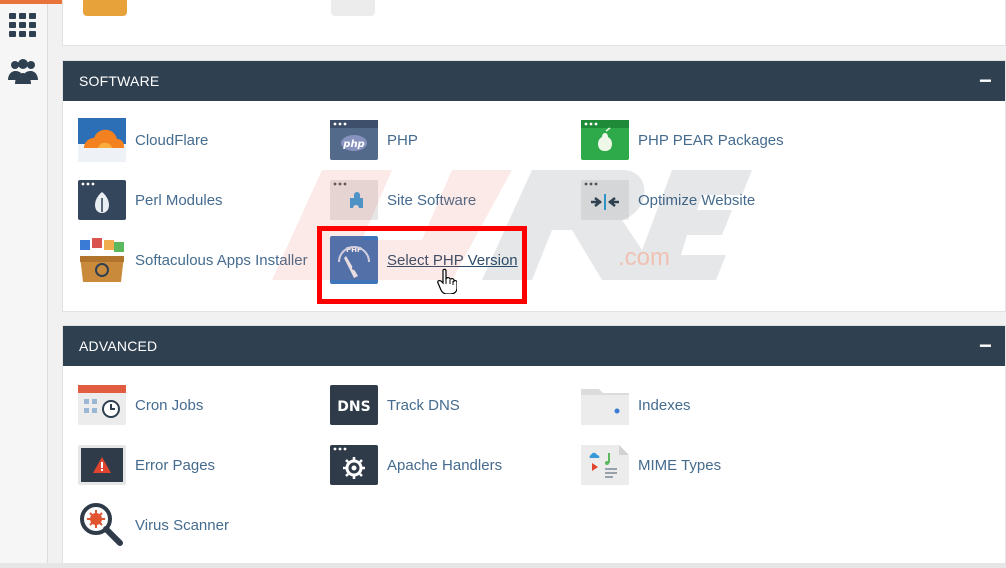 This screenshot has height=568, width=1006. I want to click on advanced-item-indexes: Indexes, so click(636, 405).